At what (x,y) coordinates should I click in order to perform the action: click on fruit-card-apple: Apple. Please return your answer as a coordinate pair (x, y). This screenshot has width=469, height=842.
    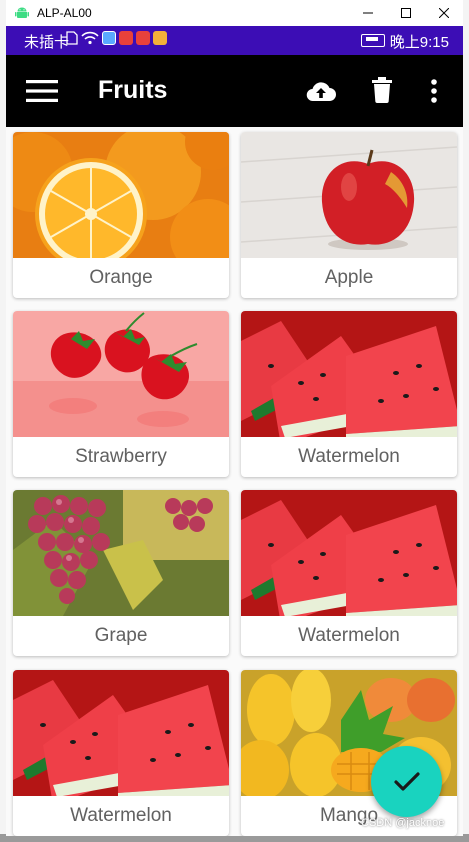
    Looking at the image, I should click on (349, 215).